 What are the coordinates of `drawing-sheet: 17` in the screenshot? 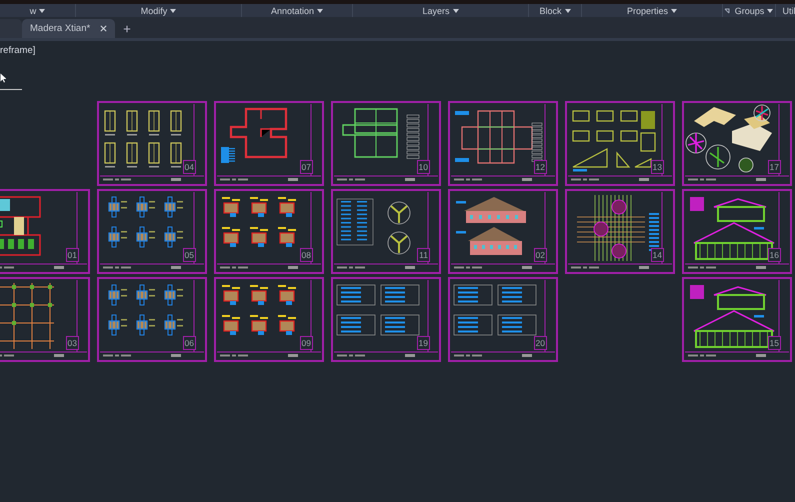 It's located at (737, 143).